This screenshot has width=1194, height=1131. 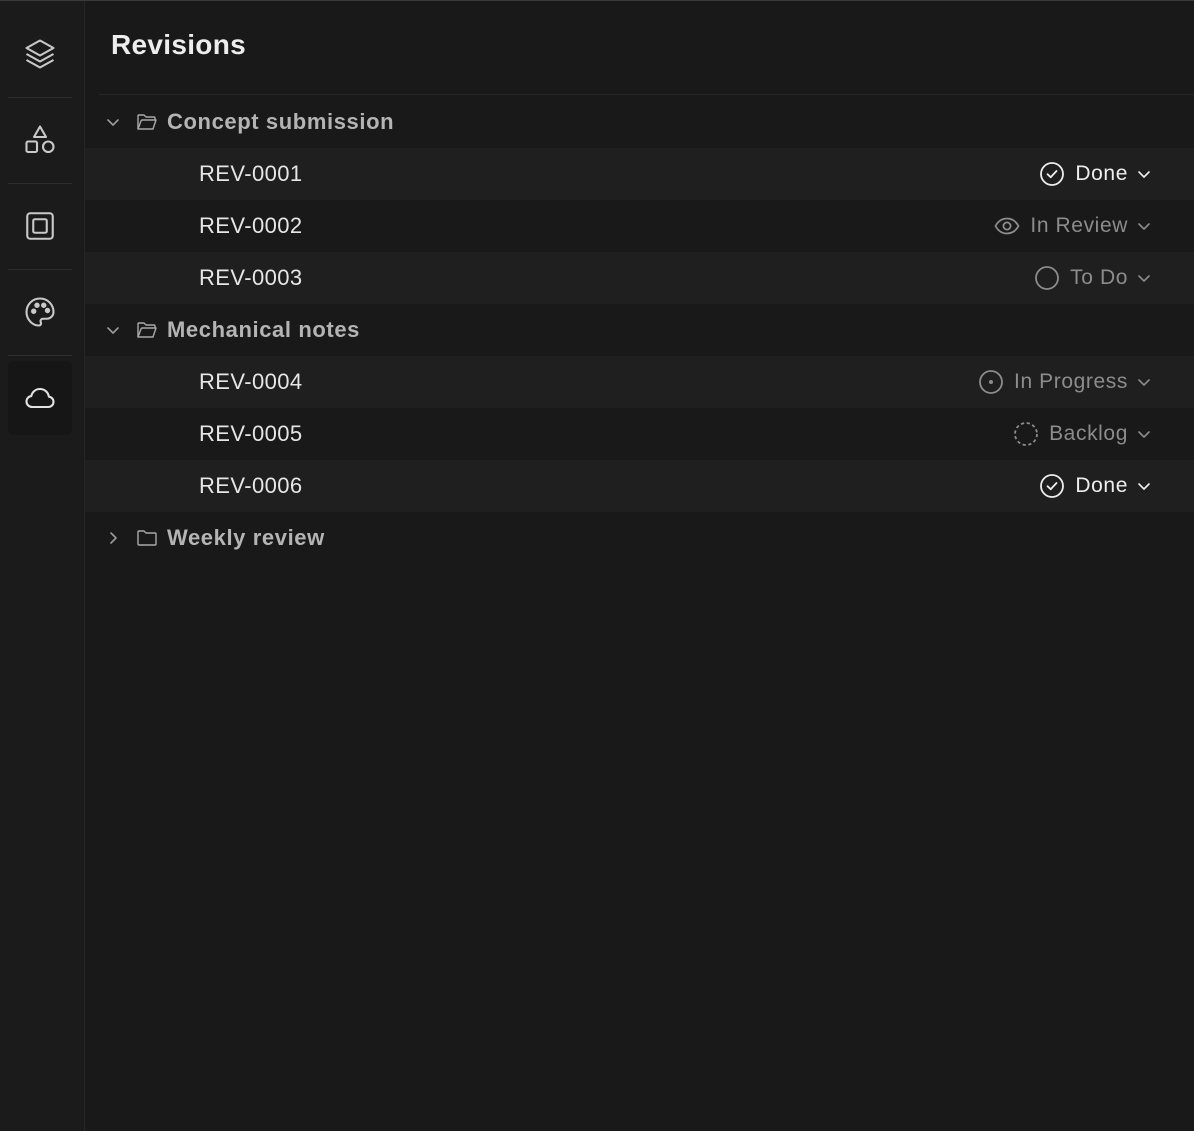 What do you see at coordinates (1088, 433) in the screenshot?
I see `status-label: Backlog` at bounding box center [1088, 433].